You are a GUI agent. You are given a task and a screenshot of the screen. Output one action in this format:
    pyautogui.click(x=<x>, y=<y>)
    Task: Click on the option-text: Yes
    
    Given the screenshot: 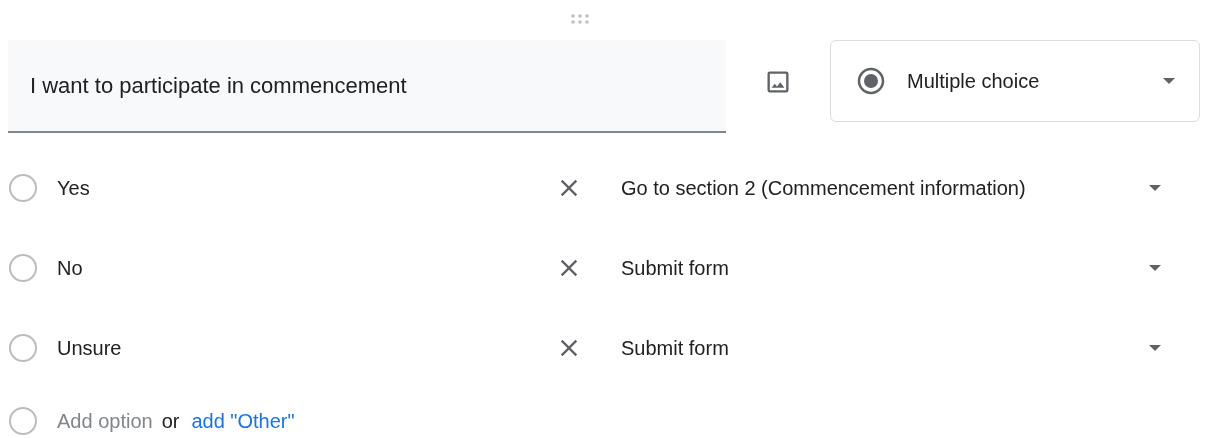 What is the action you would take?
    pyautogui.click(x=306, y=188)
    